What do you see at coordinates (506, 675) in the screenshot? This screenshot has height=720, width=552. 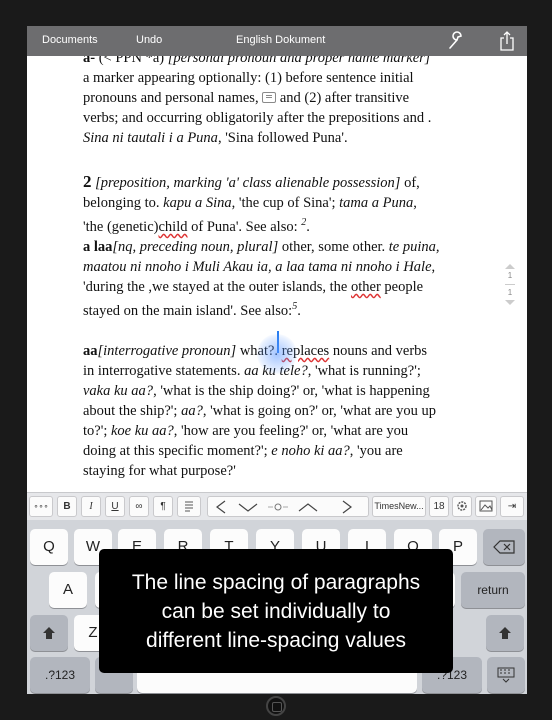 I see `hide-keyboard-icon` at bounding box center [506, 675].